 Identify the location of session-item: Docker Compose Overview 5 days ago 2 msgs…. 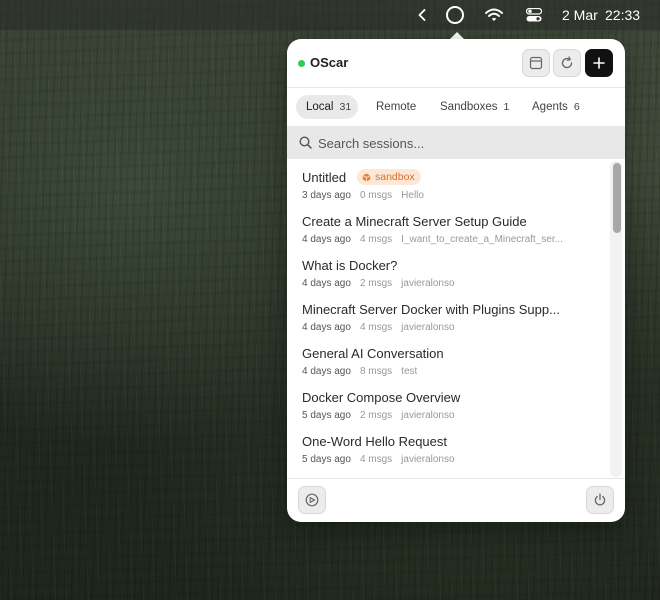
(452, 400).